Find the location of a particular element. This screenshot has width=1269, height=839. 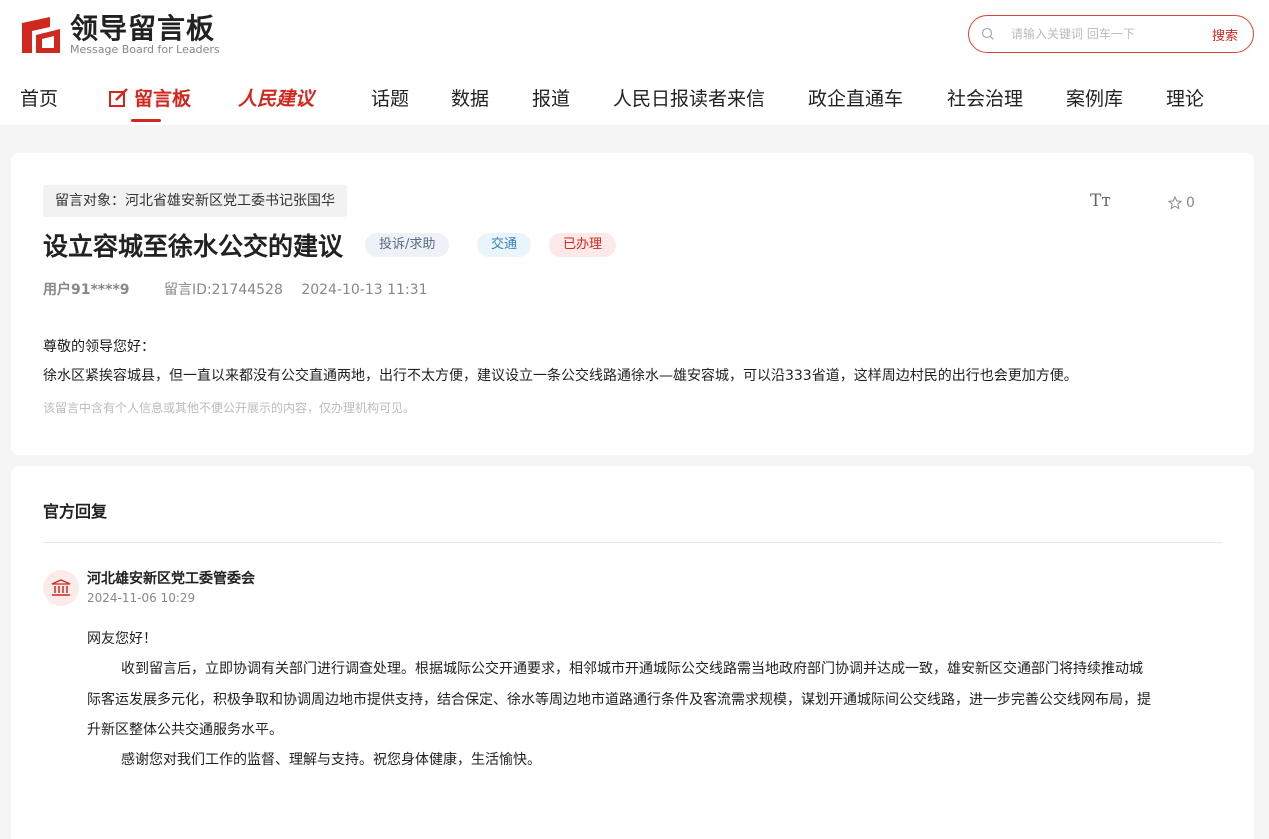

font-size-toggle: Tт is located at coordinates (1100, 201).